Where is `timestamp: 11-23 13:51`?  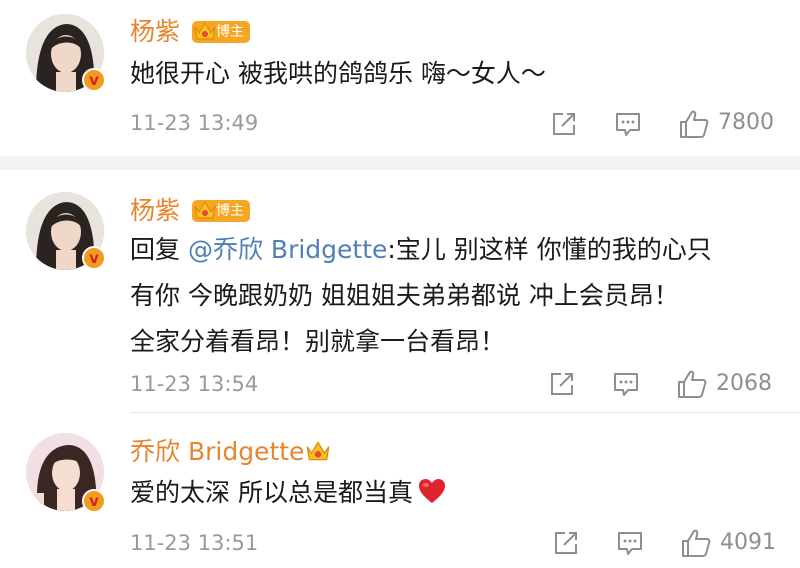
timestamp: 11-23 13:51 is located at coordinates (194, 543).